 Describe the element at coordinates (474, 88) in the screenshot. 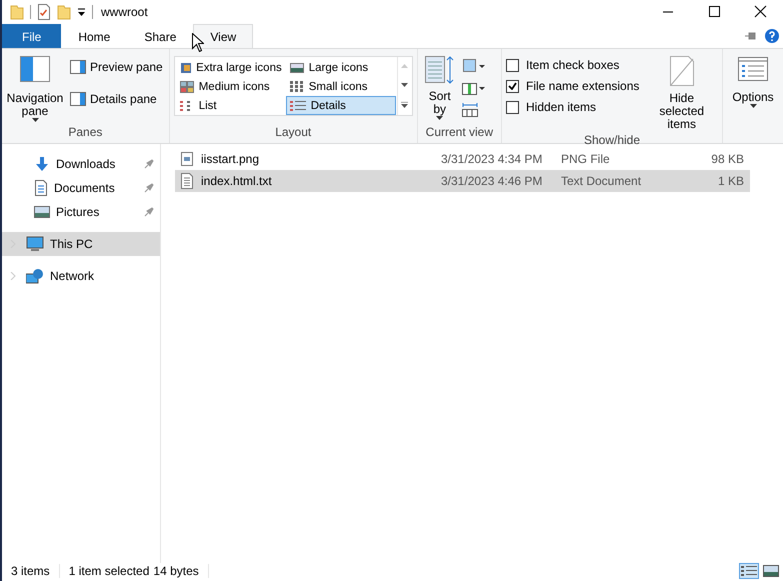

I see `add-columns-icon` at that location.